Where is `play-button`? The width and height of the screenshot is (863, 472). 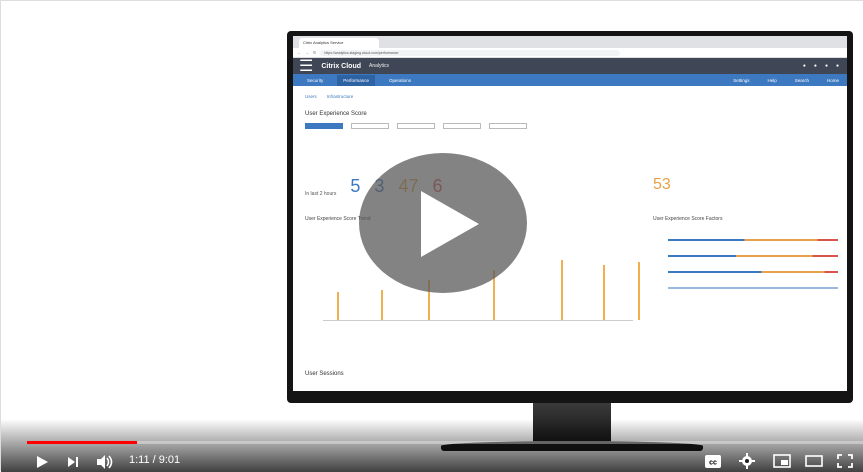
play-button is located at coordinates (42, 462).